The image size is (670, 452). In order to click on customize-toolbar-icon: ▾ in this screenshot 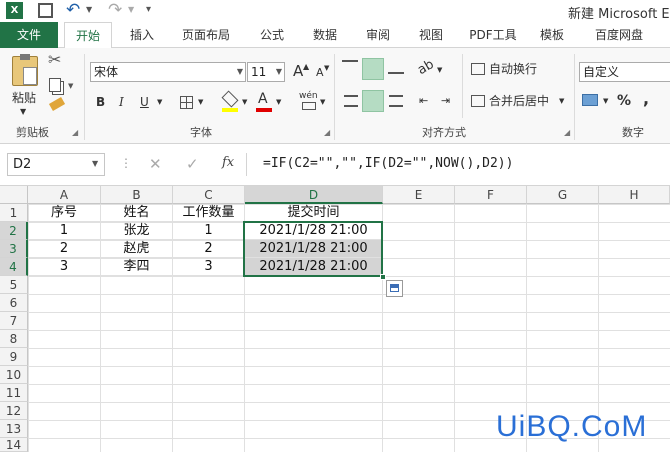, I will do `click(148, 9)`.